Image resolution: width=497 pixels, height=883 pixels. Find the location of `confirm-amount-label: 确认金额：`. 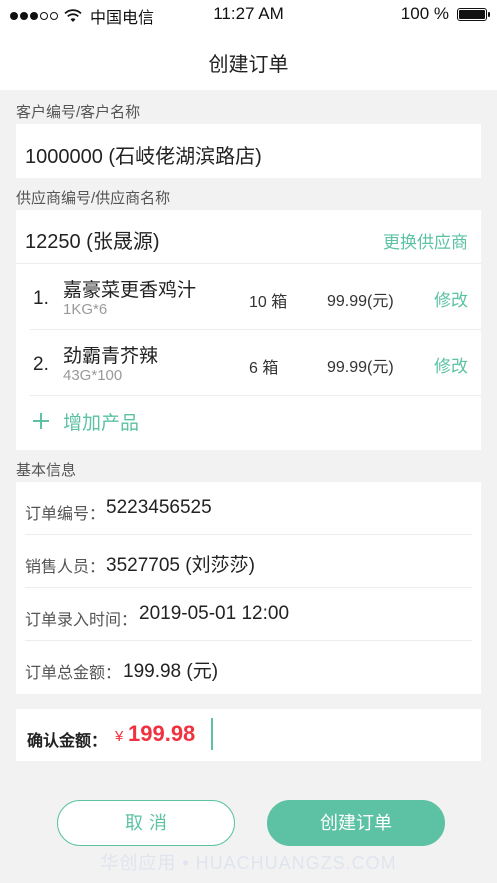

confirm-amount-label: 确认金额： is located at coordinates (67, 741).